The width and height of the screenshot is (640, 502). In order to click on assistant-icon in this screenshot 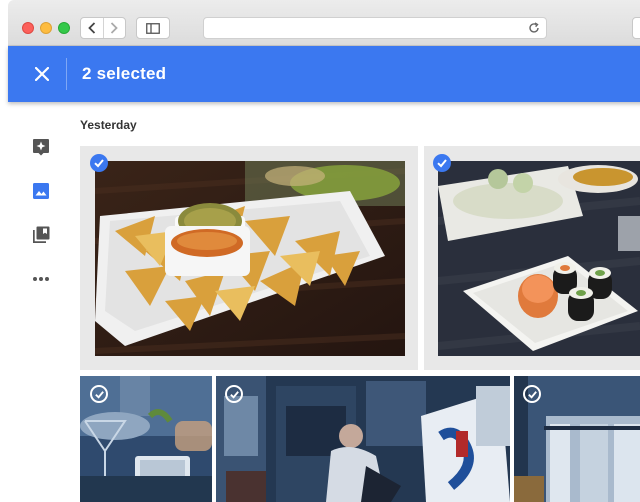, I will do `click(41, 147)`.